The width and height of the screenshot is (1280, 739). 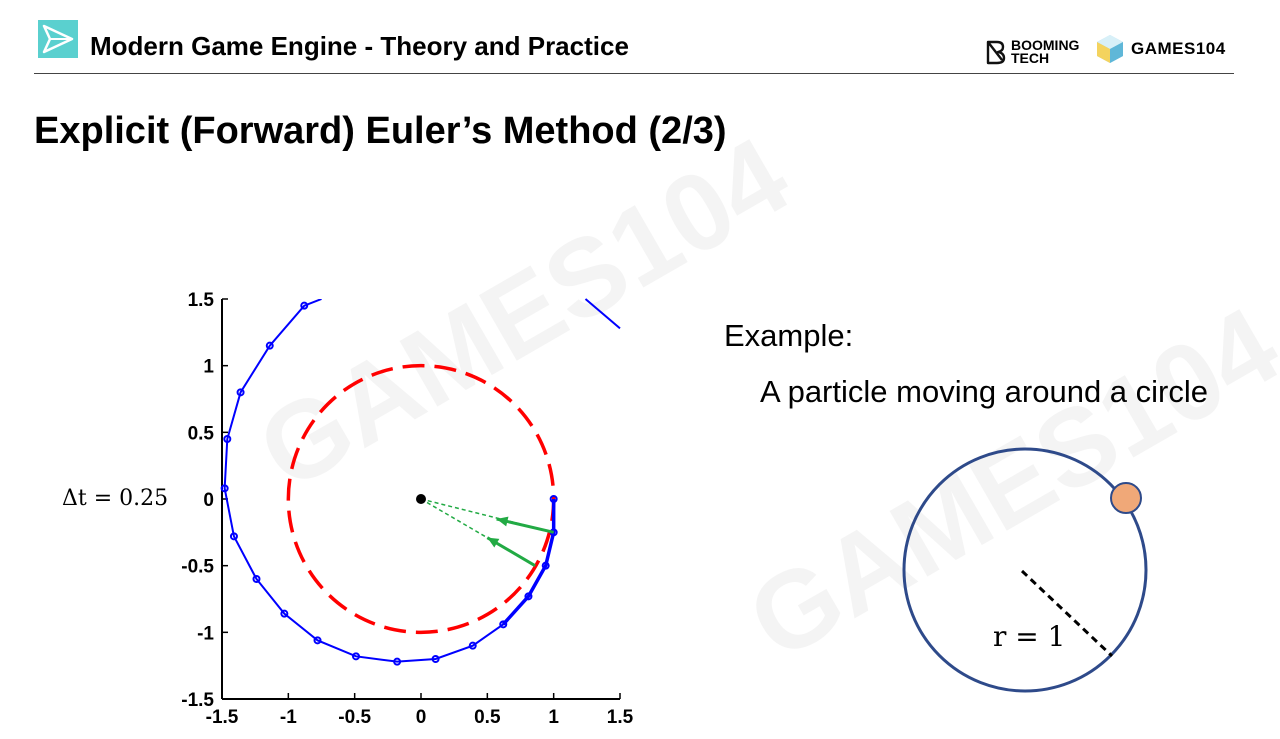 I want to click on circle-diagram, so click(x=1025, y=570).